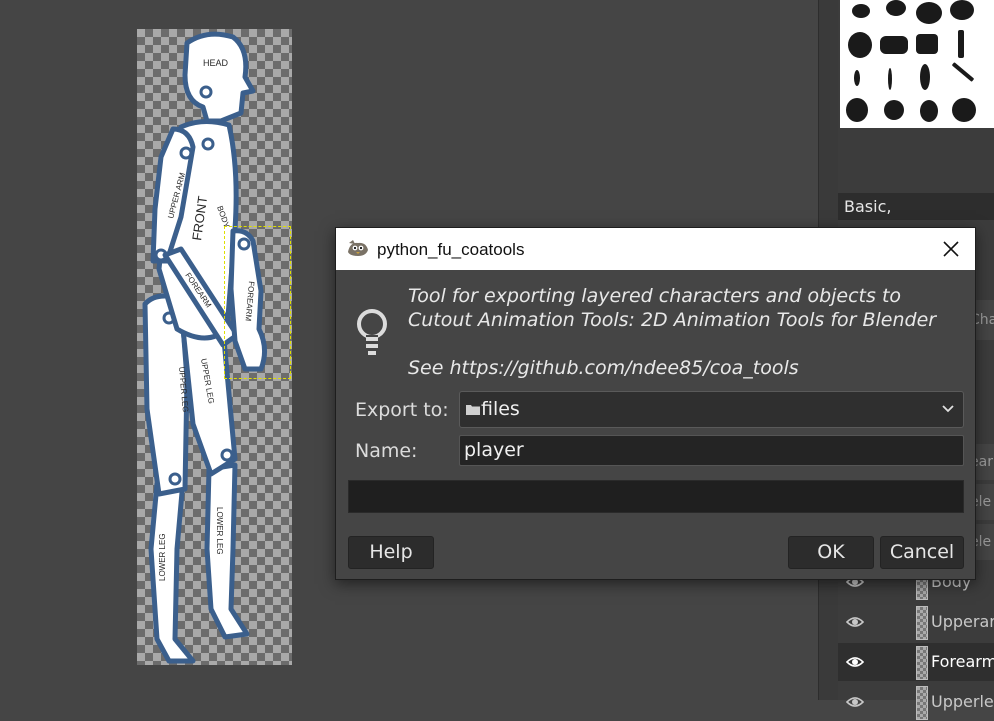 This screenshot has width=994, height=721. I want to click on gimp-icon, so click(358, 248).